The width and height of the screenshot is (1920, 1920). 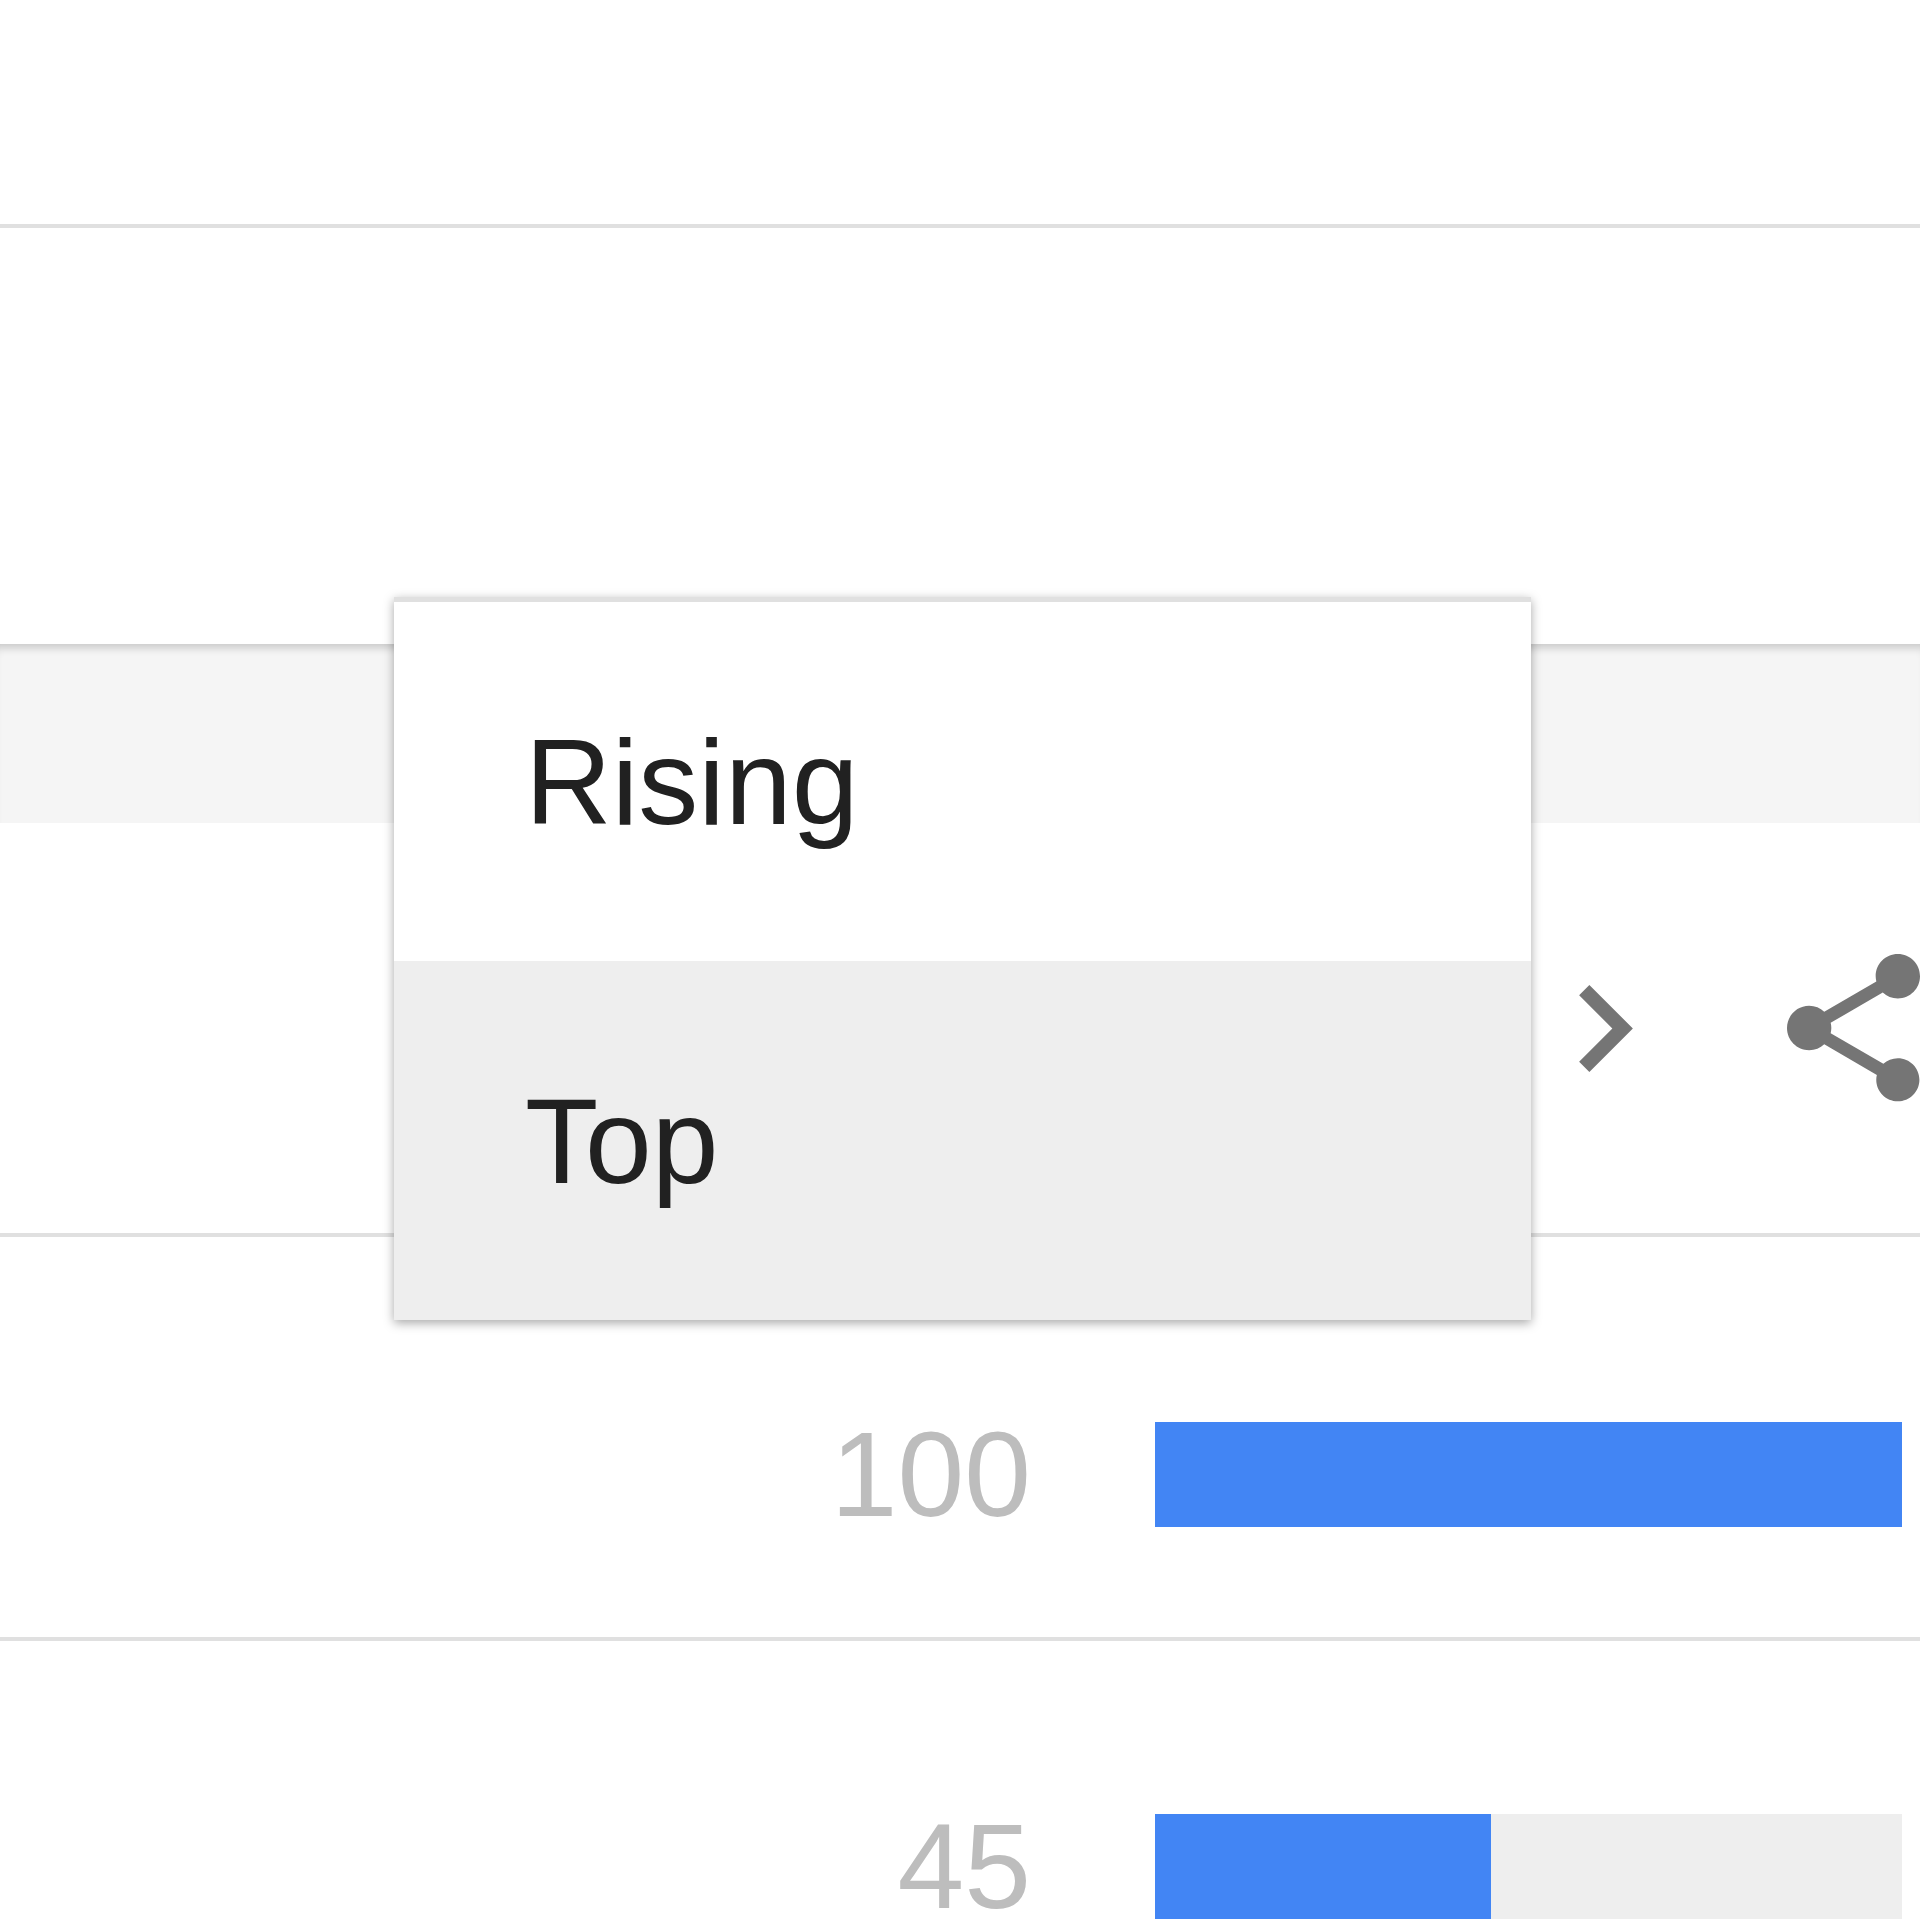 What do you see at coordinates (930, 1474) in the screenshot?
I see `value-label: 100` at bounding box center [930, 1474].